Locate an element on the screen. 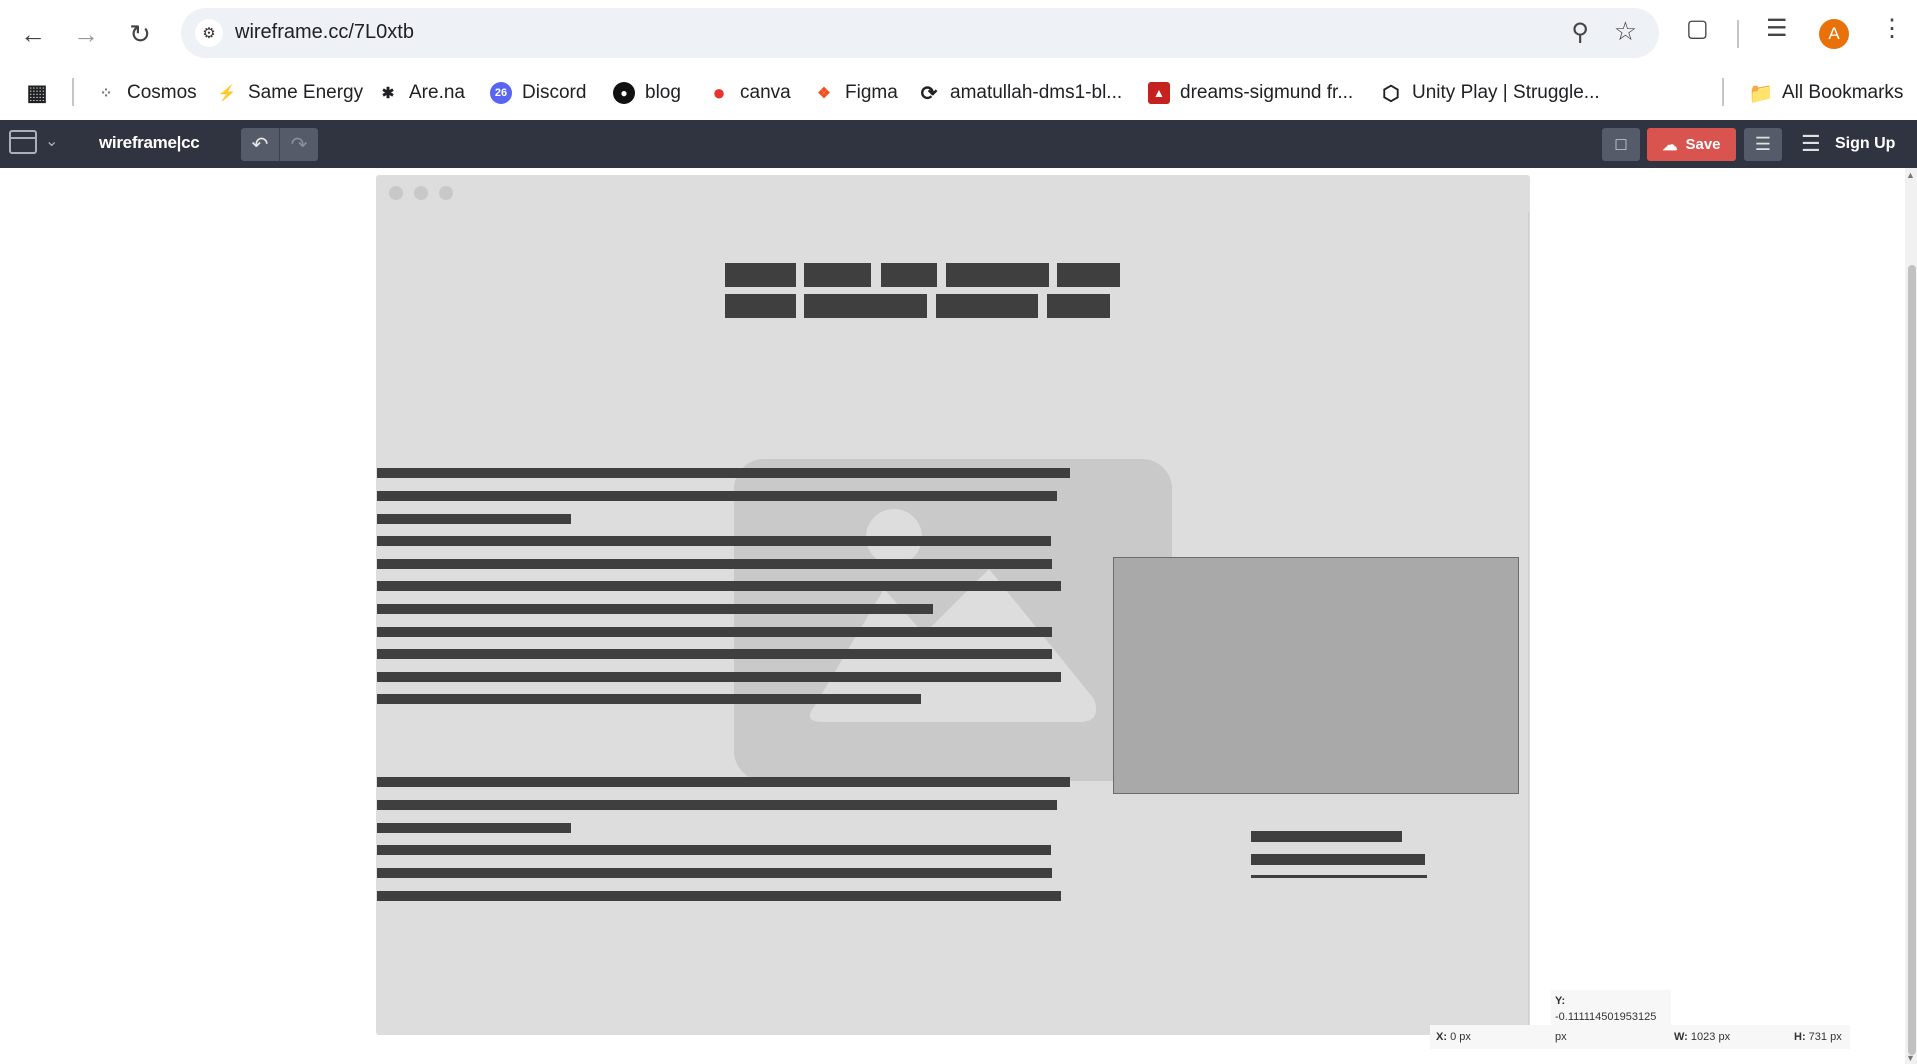 The height and width of the screenshot is (1064, 1917). window-dot is located at coordinates (421, 193).